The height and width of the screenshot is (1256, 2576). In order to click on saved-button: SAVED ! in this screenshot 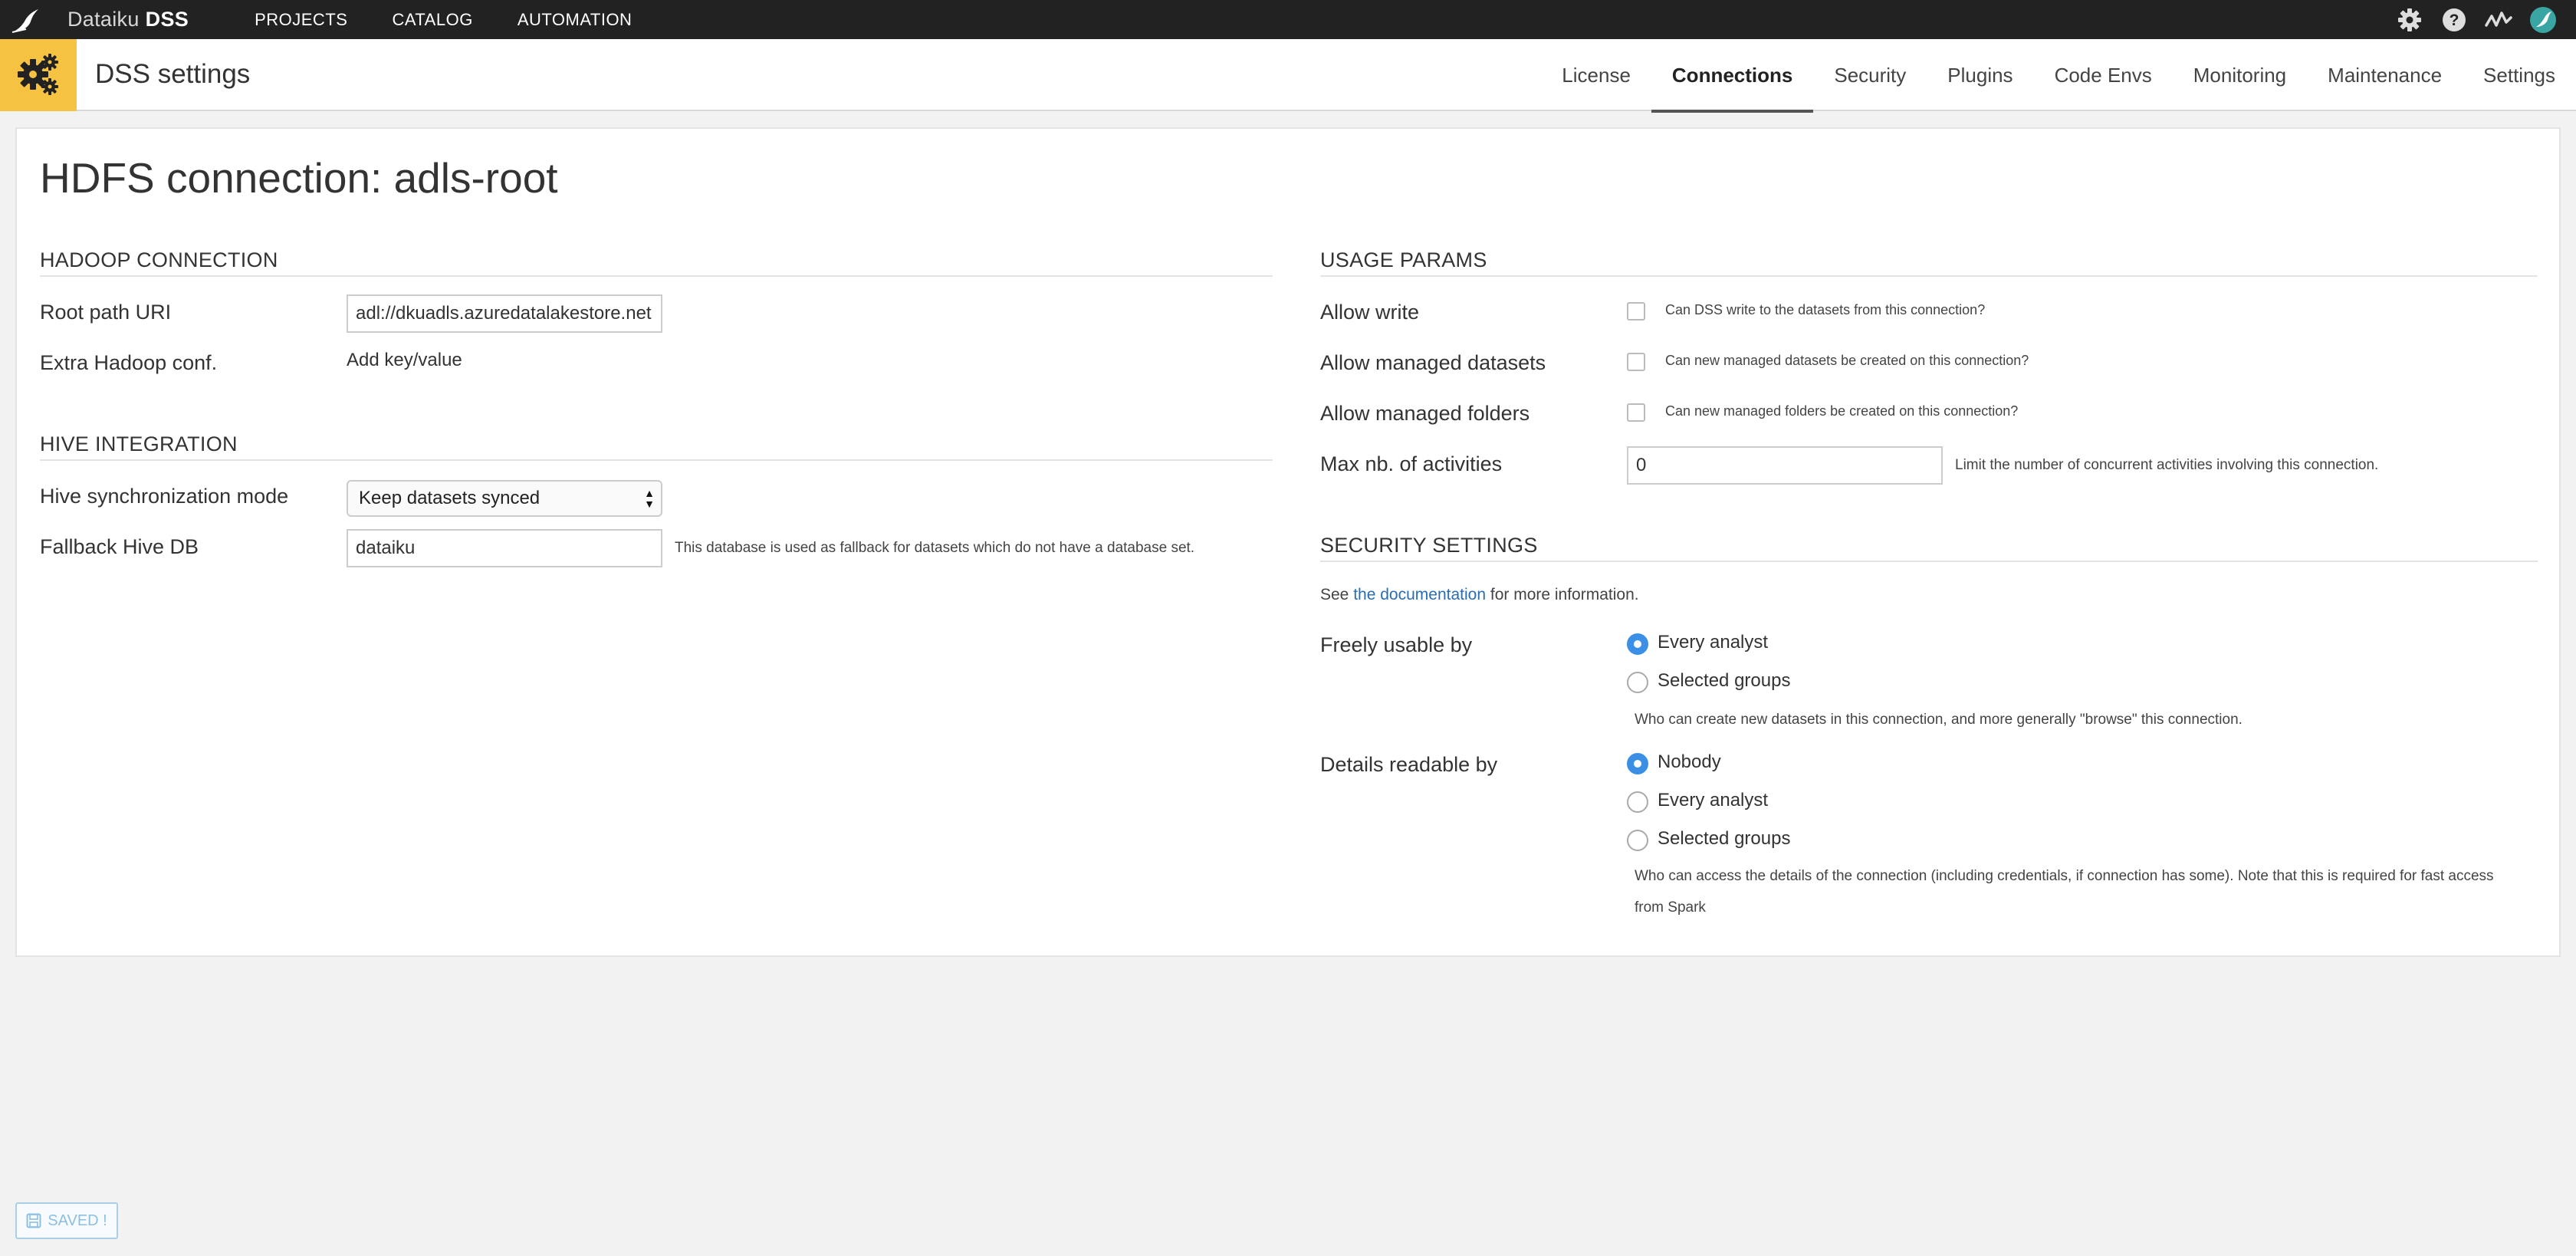, I will do `click(66, 1221)`.